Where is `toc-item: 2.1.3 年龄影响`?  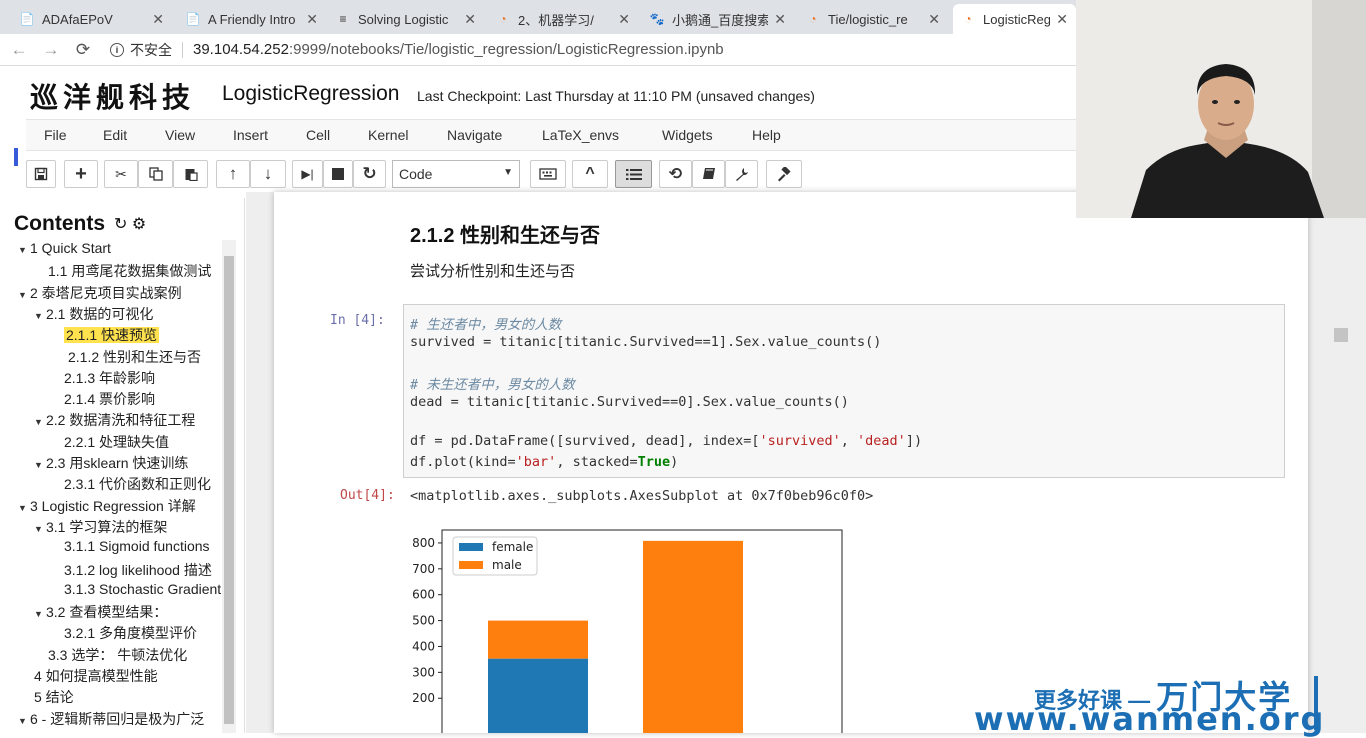 toc-item: 2.1.3 年龄影响 is located at coordinates (143, 378).